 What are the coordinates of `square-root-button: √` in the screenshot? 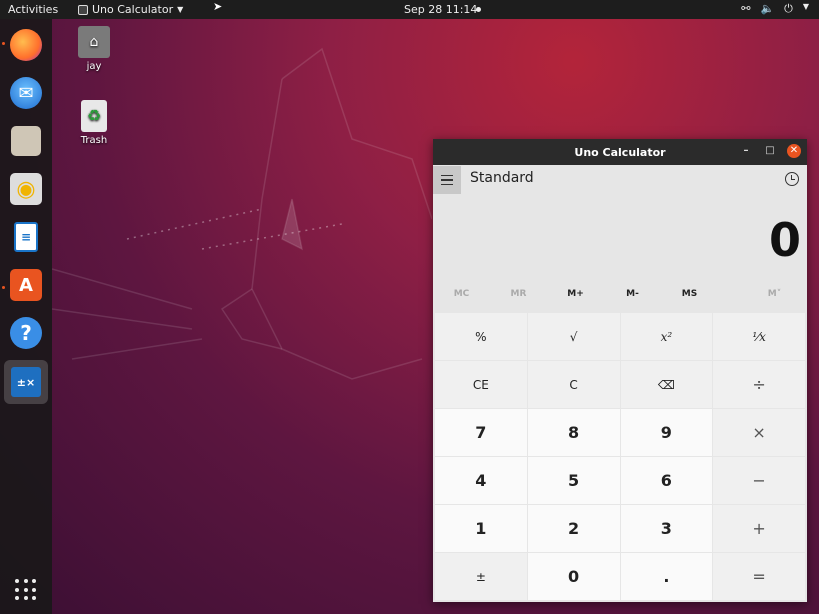 It's located at (573, 336).